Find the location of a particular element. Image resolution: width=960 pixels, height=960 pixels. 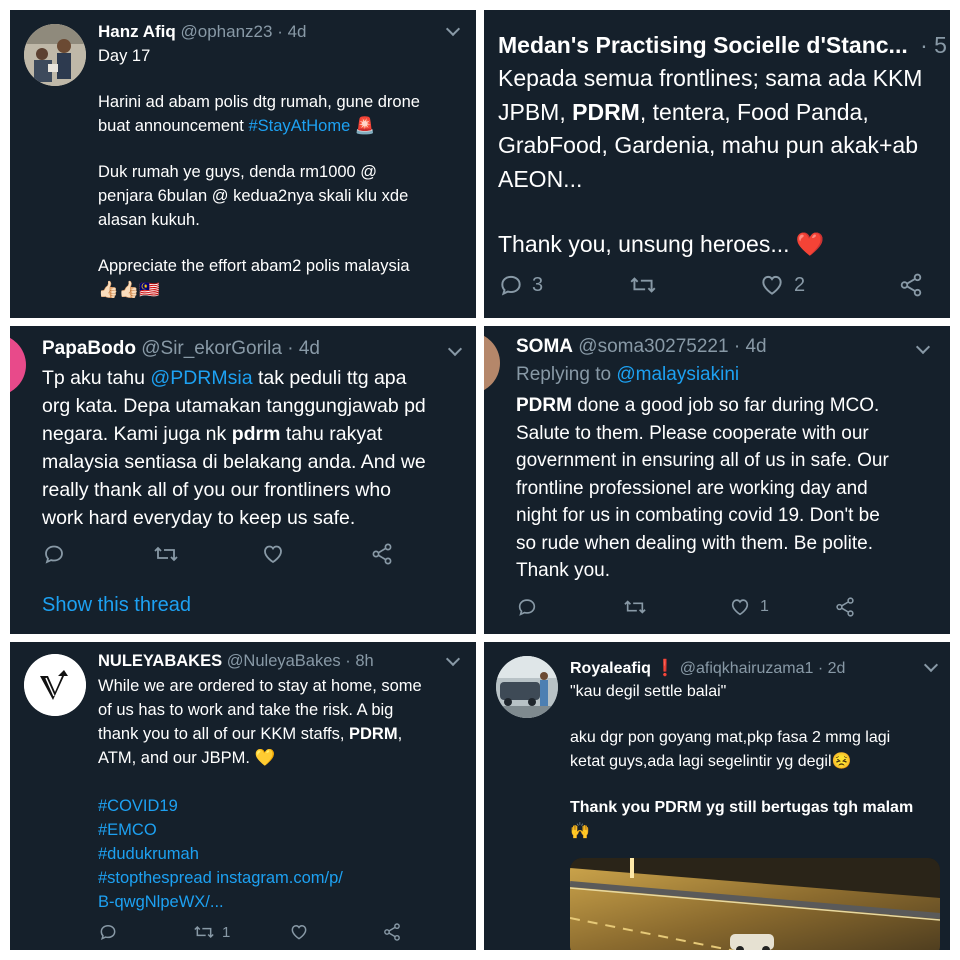

tweet-text-line: org kata. Depa utamakan tanggungjawab pd is located at coordinates (234, 406).